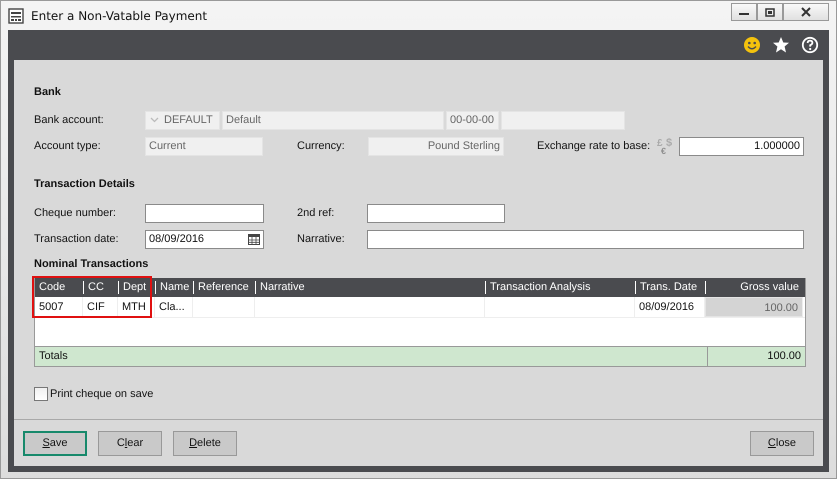 The width and height of the screenshot is (837, 479). What do you see at coordinates (92, 264) in the screenshot?
I see `section-heading: Nominal Transactions` at bounding box center [92, 264].